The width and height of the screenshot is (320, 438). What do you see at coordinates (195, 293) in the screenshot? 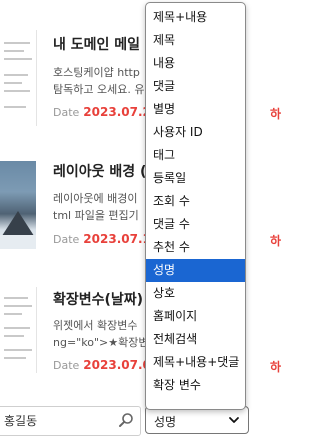
I see `dropdown-option: 상호` at bounding box center [195, 293].